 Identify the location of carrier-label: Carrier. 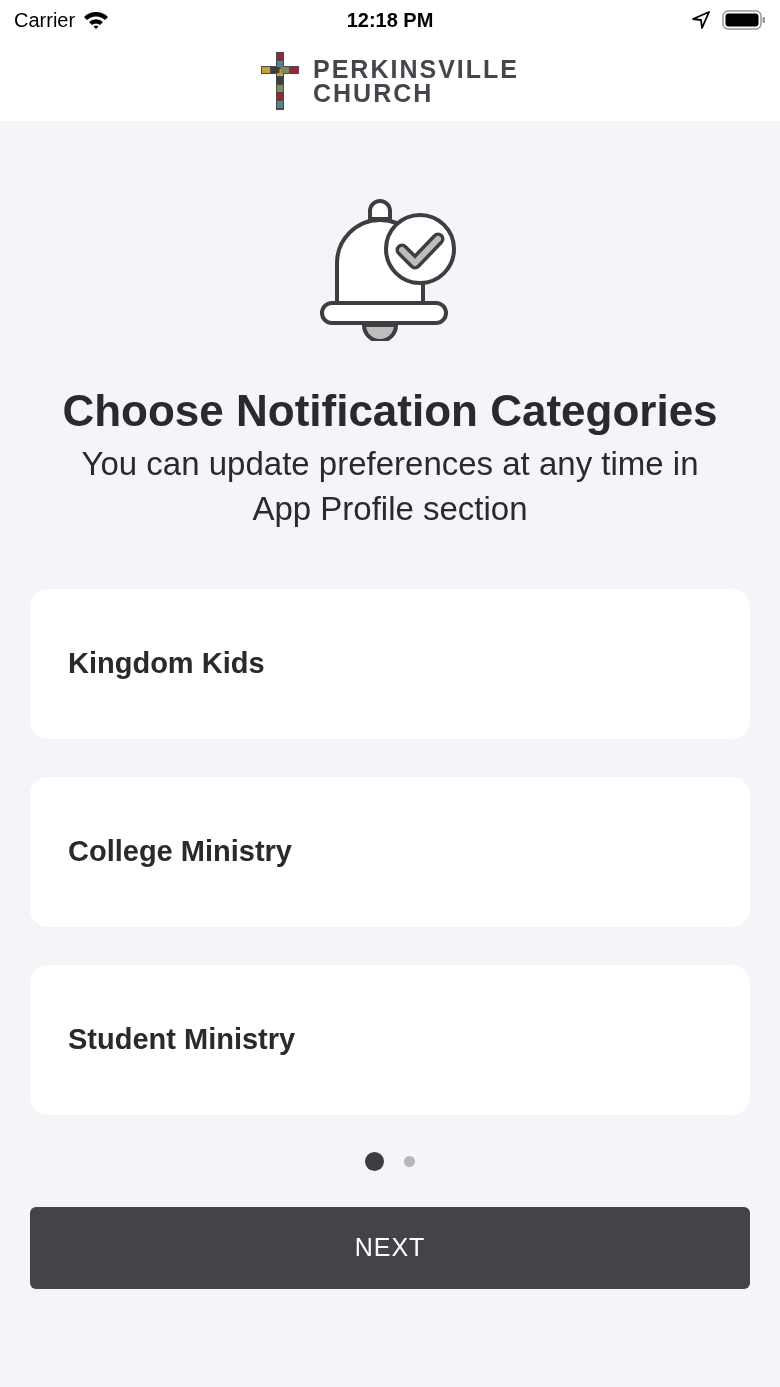
(45, 20).